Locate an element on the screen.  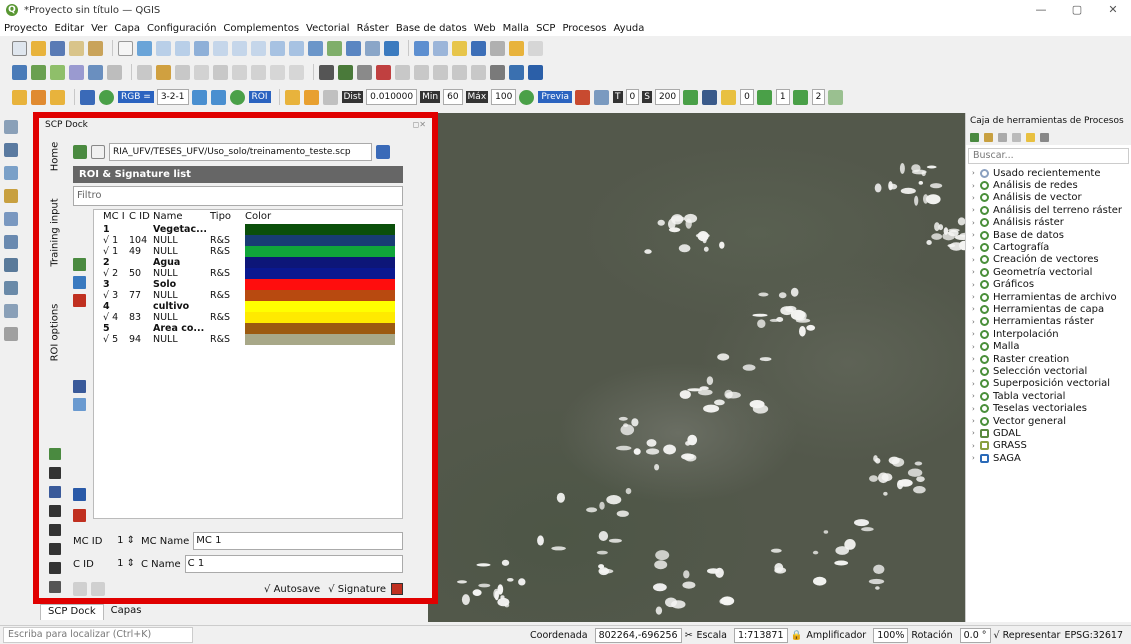
show-preview-icon is located at coordinates (527, 97).